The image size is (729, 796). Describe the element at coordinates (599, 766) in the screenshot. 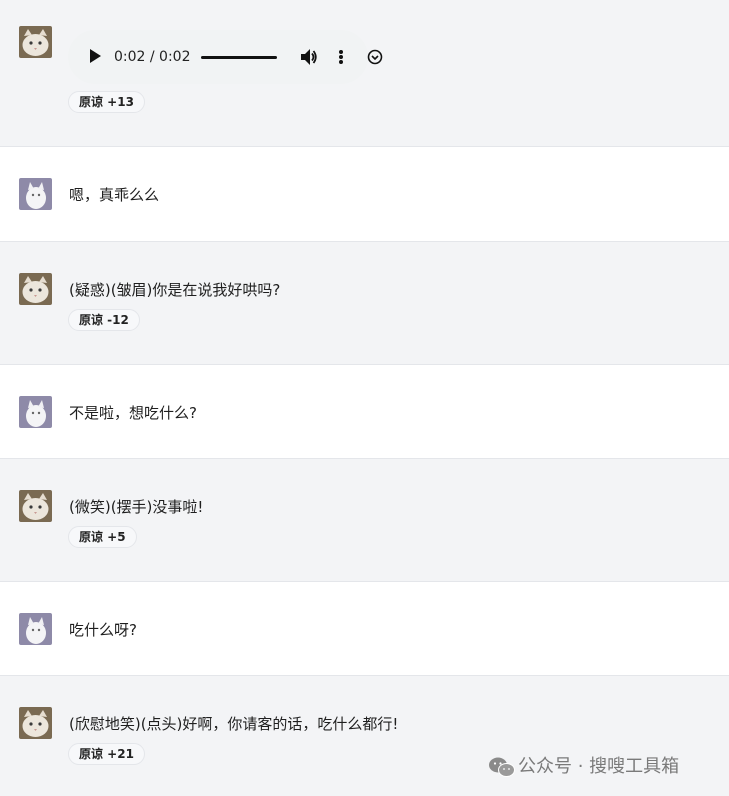

I see `watermark-text: 公众号 · 搜嗖工具箱` at that location.